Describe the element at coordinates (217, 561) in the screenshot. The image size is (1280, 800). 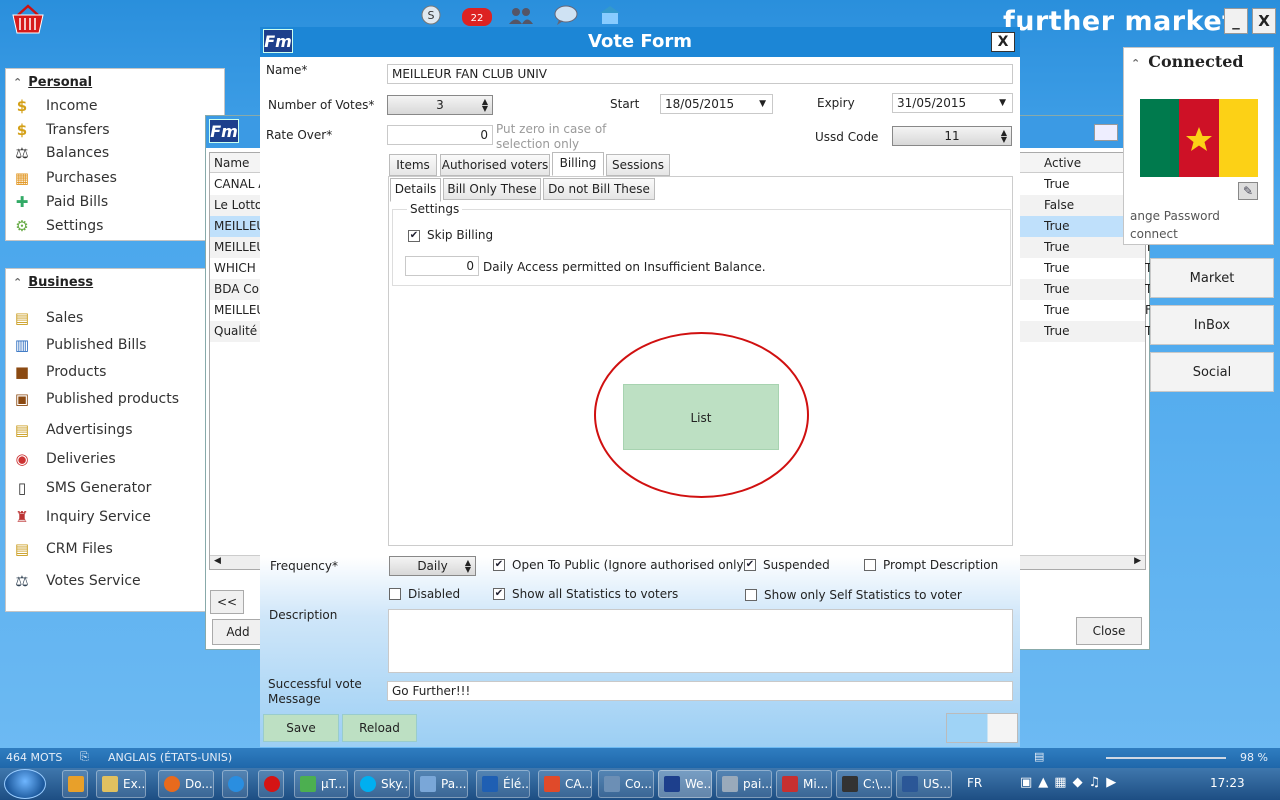
I see `scroll-left-icon: ◀` at that location.